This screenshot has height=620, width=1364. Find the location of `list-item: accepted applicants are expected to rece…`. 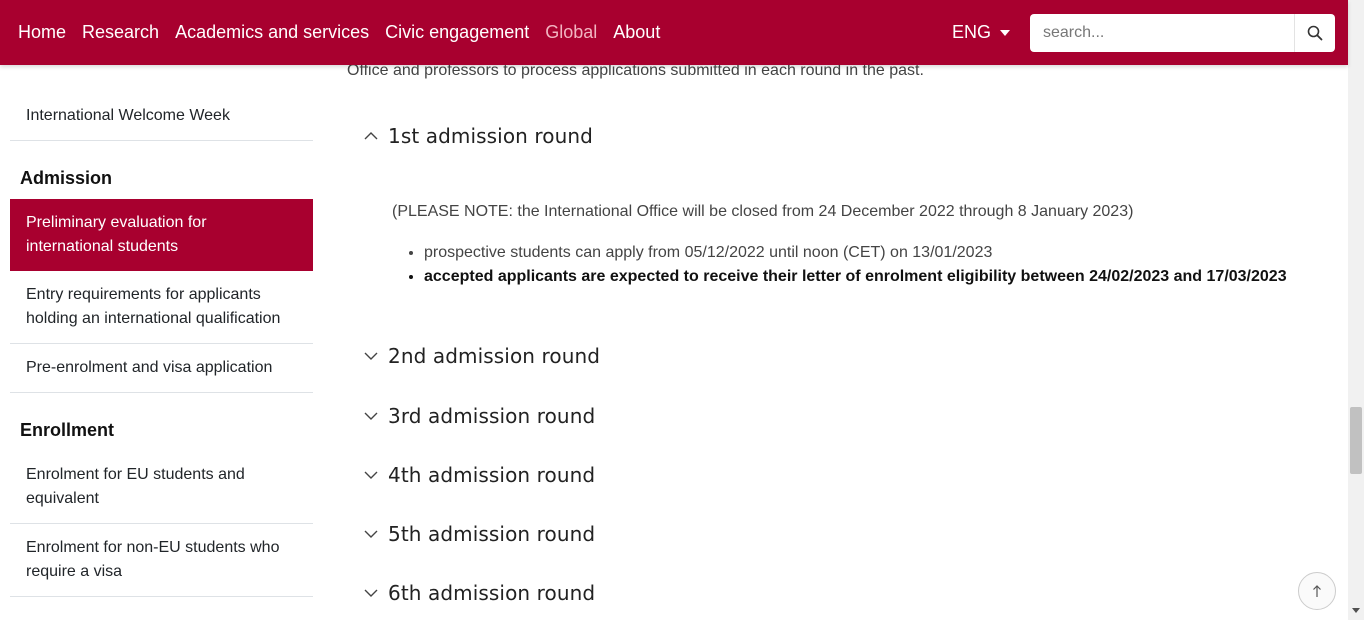

list-item: accepted applicants are expected to rece… is located at coordinates (855, 277).